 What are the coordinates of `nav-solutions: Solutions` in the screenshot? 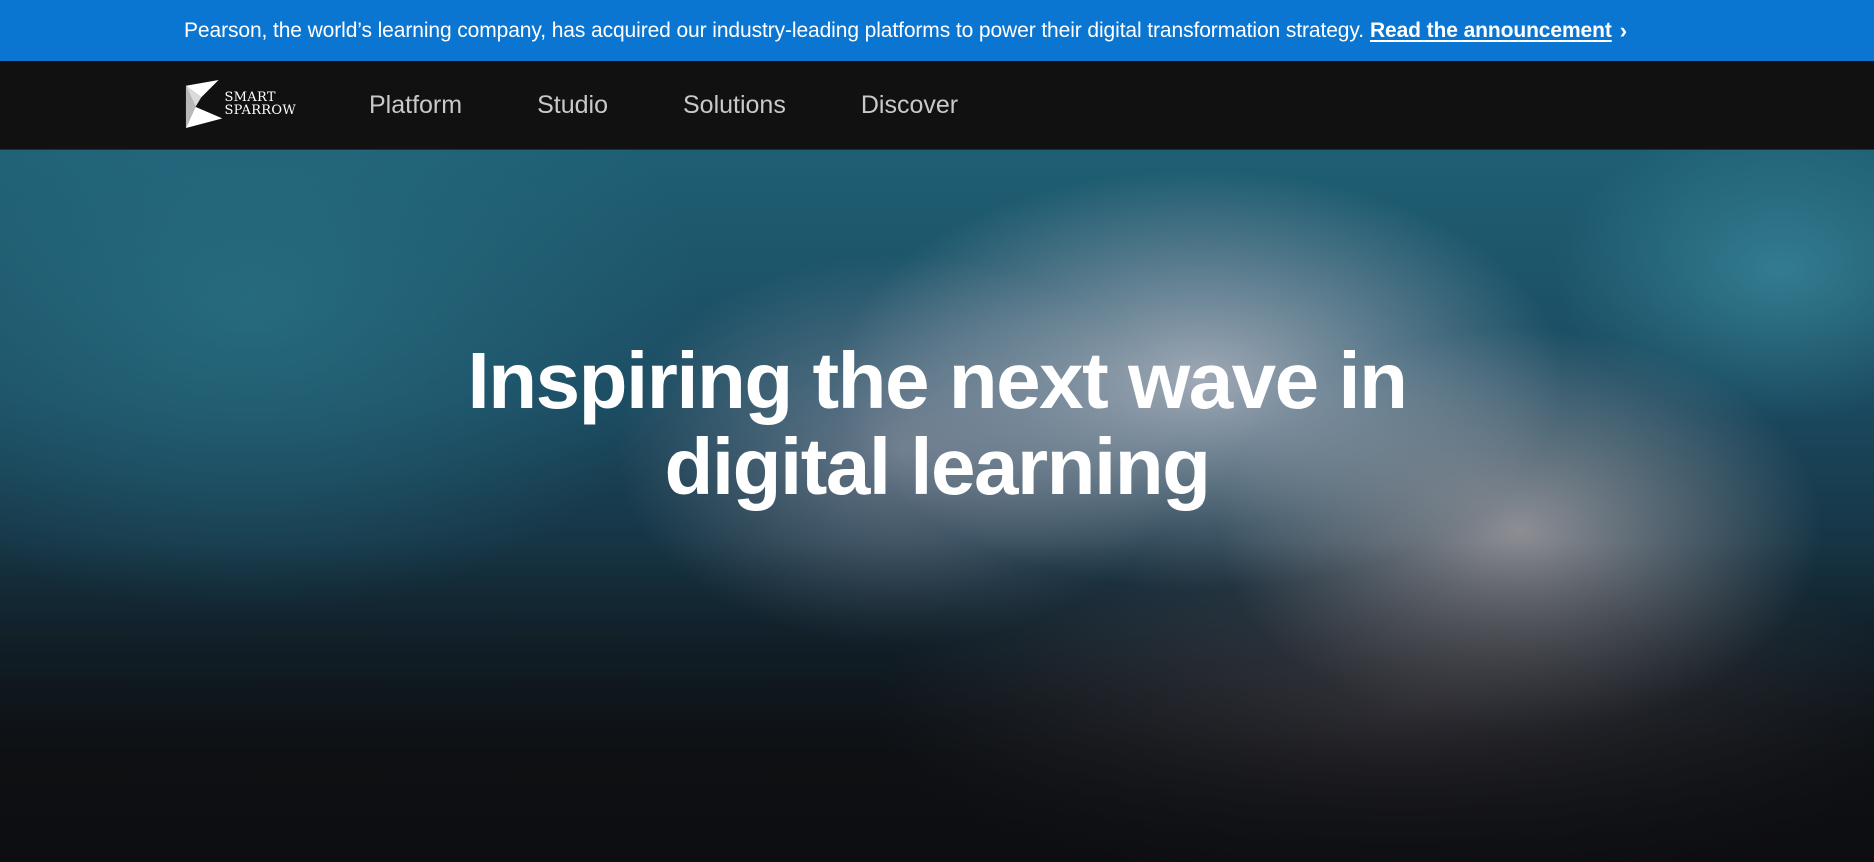 It's located at (734, 105).